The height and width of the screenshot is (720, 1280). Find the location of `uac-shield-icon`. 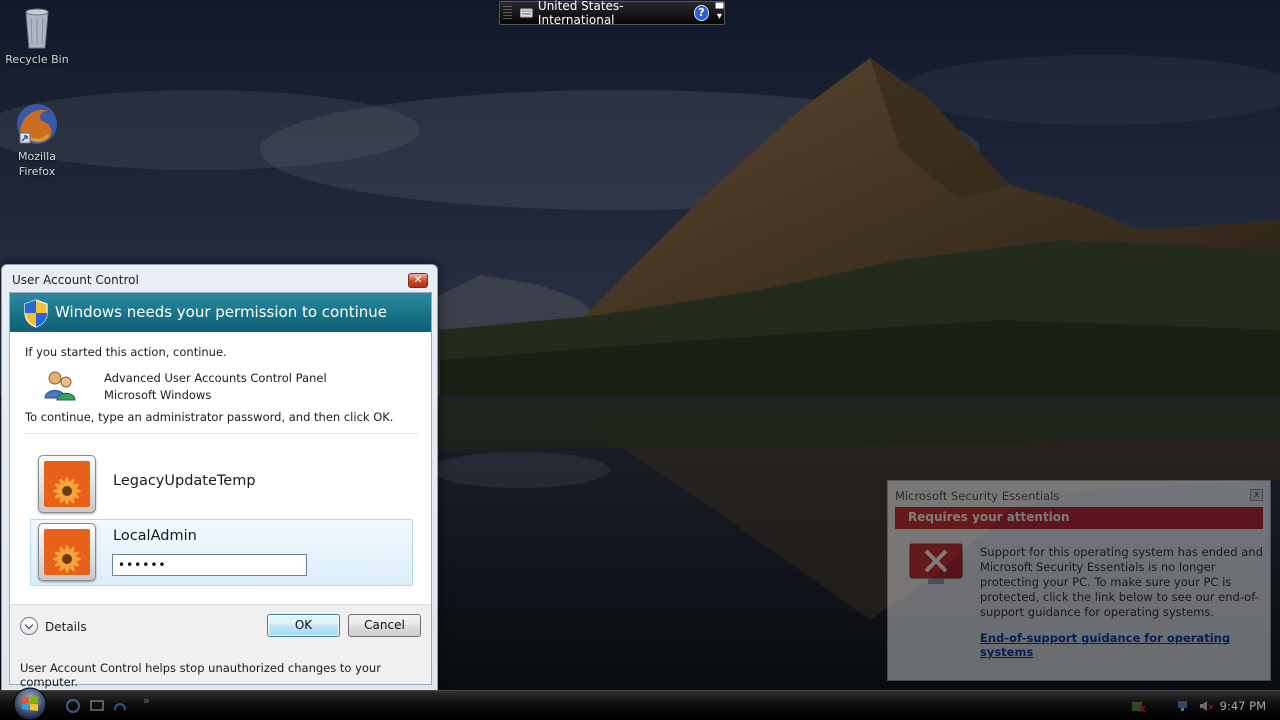

uac-shield-icon is located at coordinates (36, 313).